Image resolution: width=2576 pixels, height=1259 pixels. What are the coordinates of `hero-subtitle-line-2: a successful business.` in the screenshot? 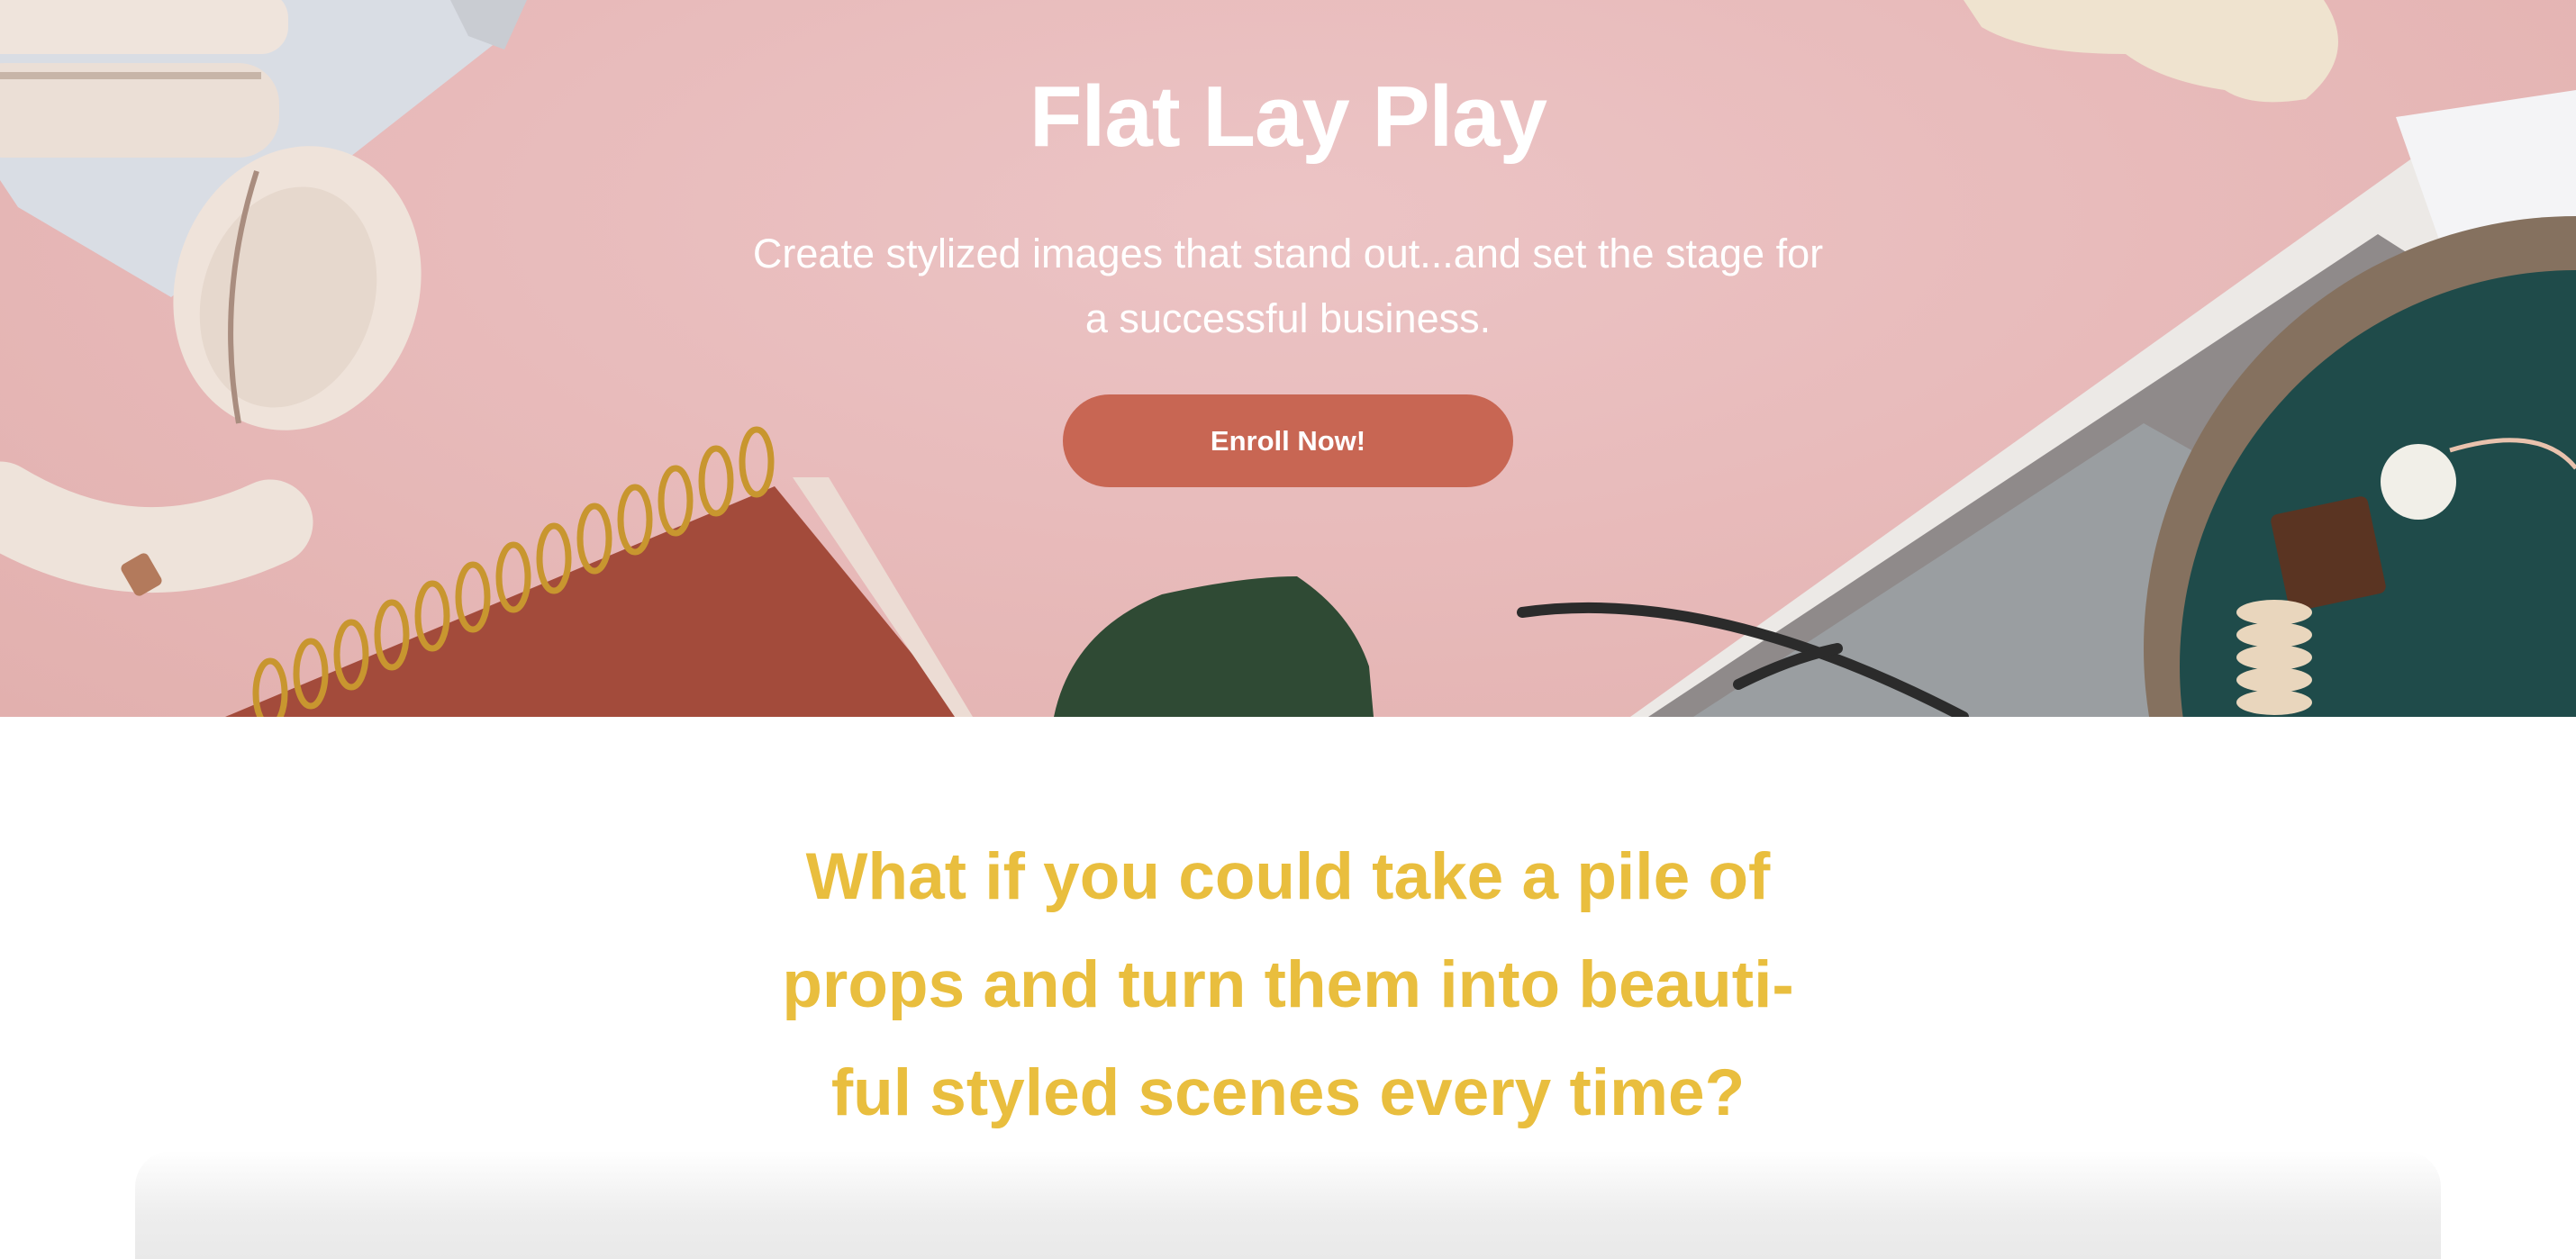 It's located at (1288, 318).